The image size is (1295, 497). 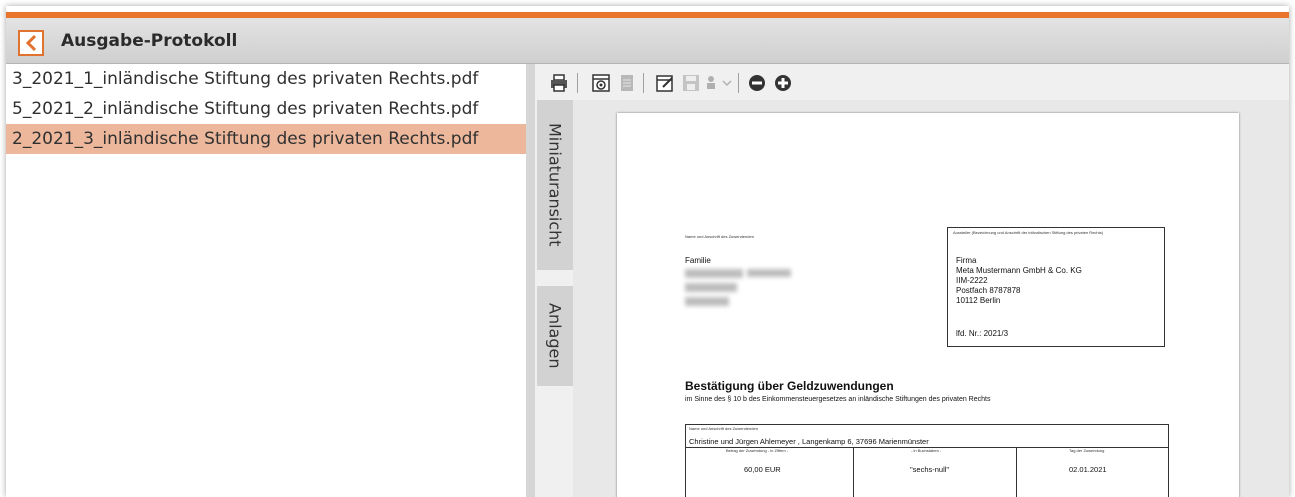 I want to click on chevron-down-icon, so click(x=727, y=83).